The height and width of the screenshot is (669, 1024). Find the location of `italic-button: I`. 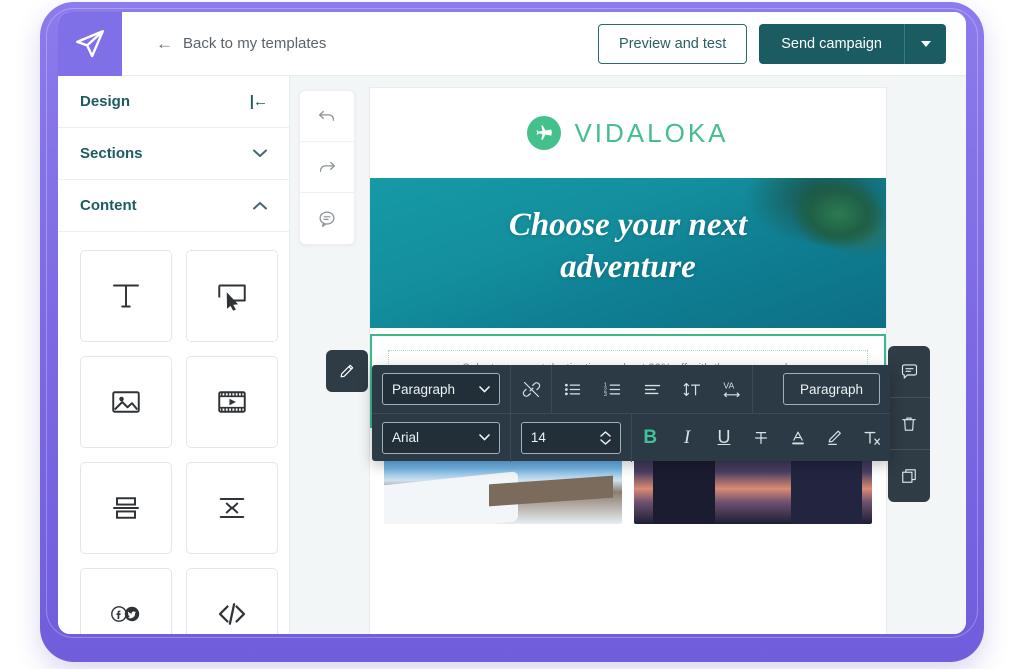

italic-button: I is located at coordinates (687, 438).